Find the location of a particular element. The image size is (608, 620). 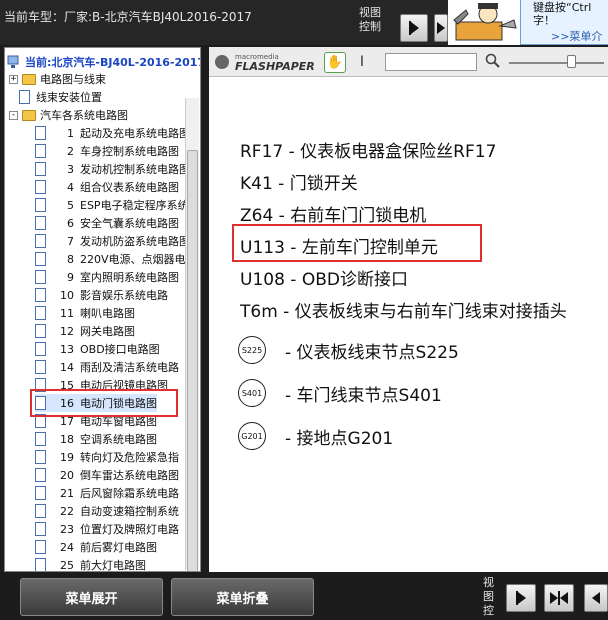

tree-scrollbar is located at coordinates (192, 334).